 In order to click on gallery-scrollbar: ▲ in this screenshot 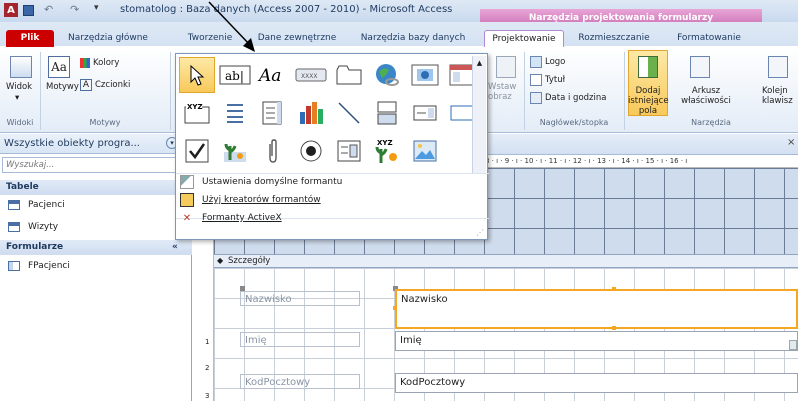, I will do `click(479, 115)`.